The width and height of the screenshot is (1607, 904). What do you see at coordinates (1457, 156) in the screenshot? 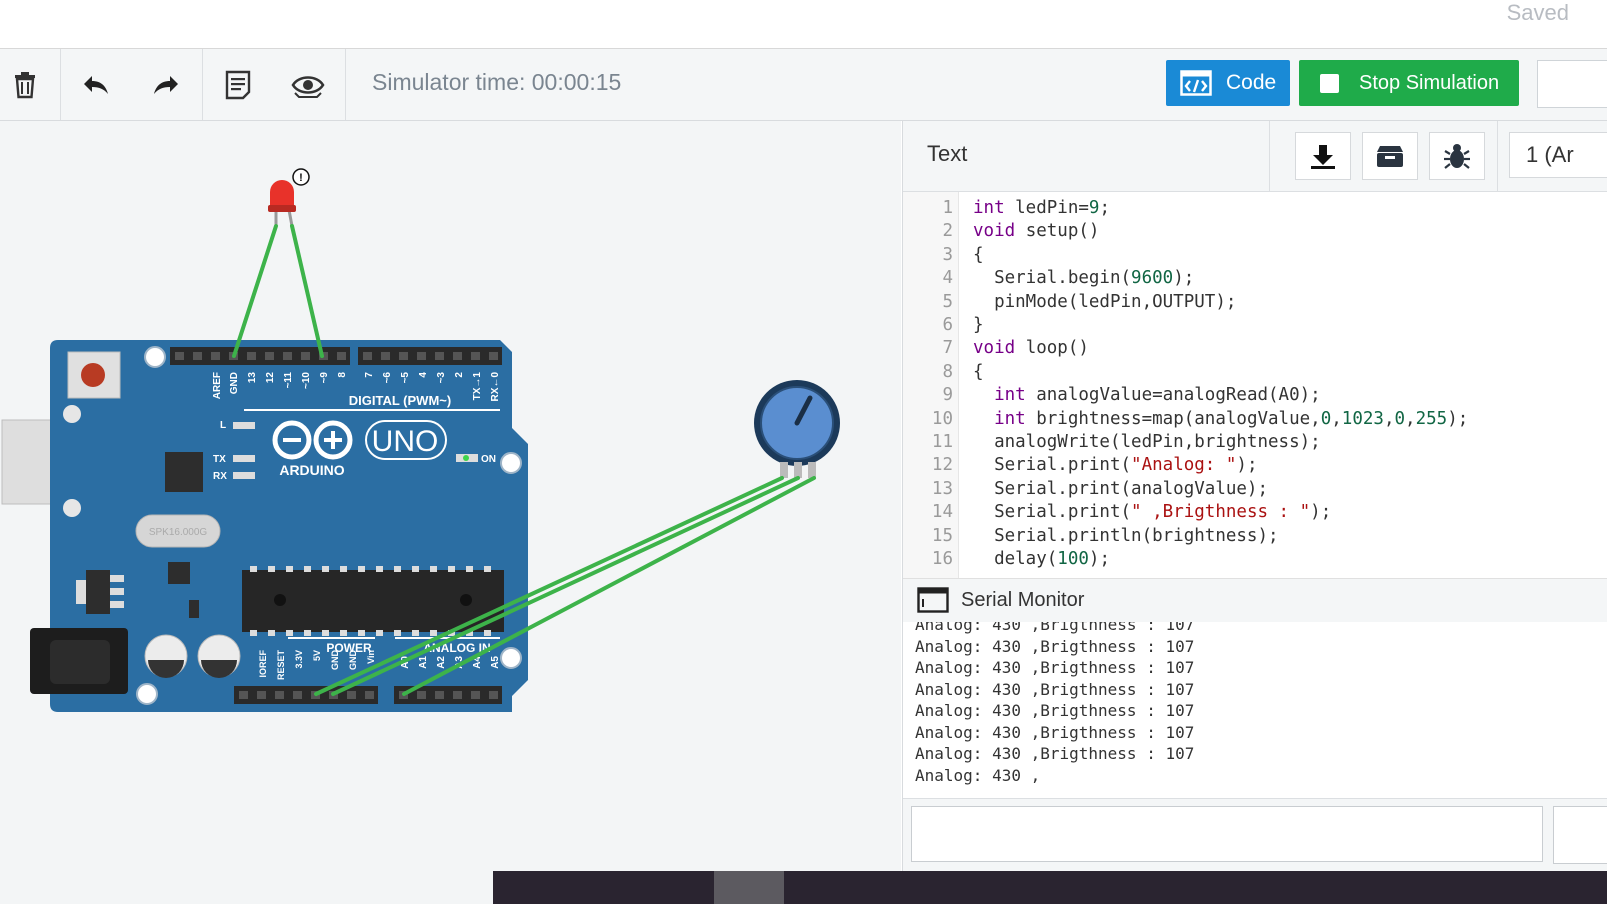
I see `debugger-button` at bounding box center [1457, 156].